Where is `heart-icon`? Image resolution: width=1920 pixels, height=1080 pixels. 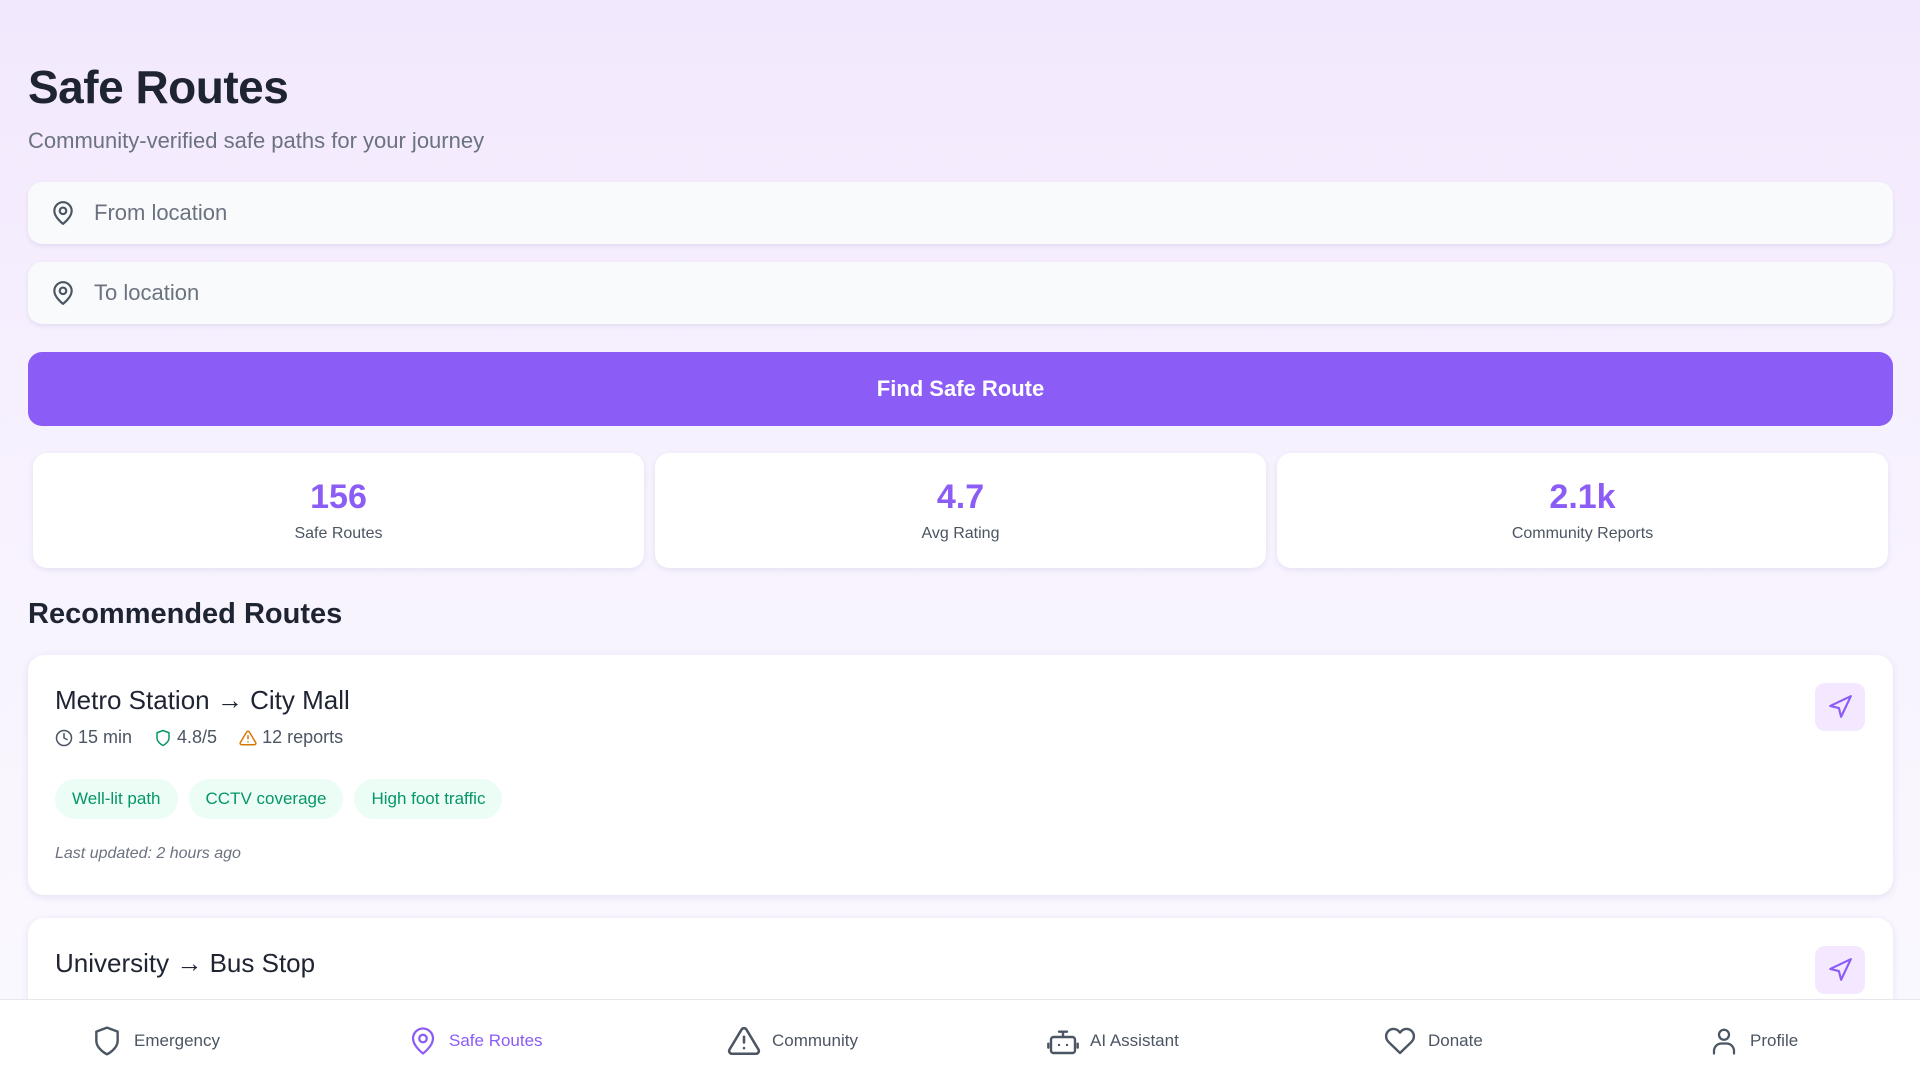
heart-icon is located at coordinates (1400, 1040).